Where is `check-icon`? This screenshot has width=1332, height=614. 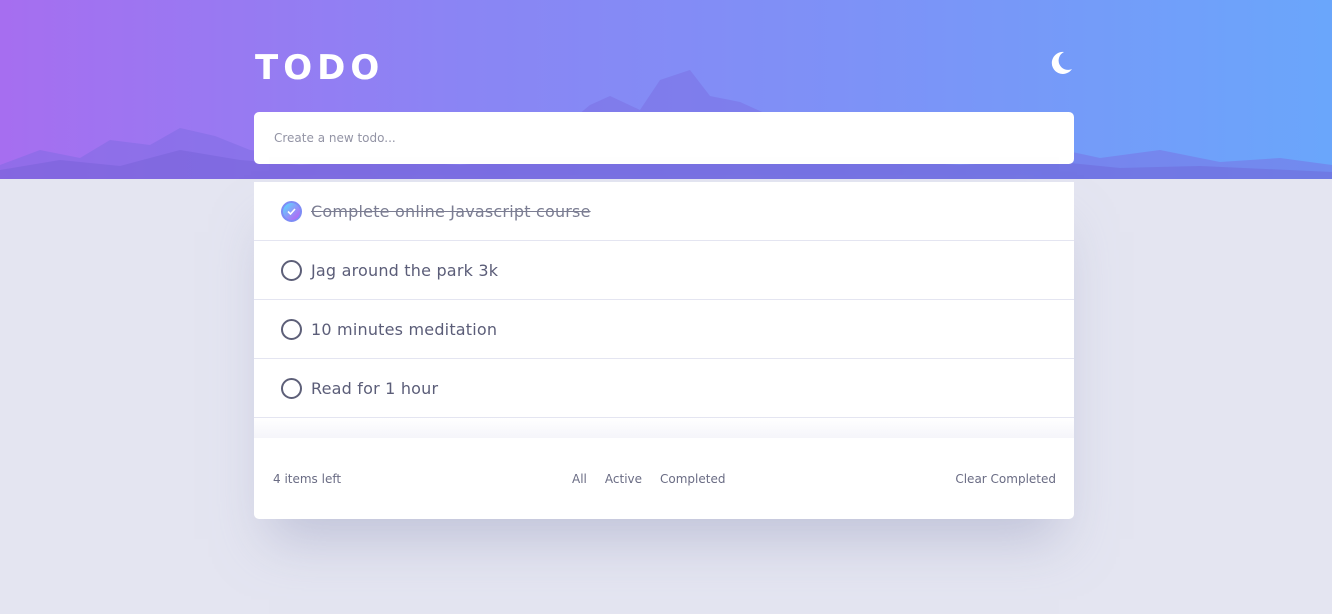
check-icon is located at coordinates (291, 211).